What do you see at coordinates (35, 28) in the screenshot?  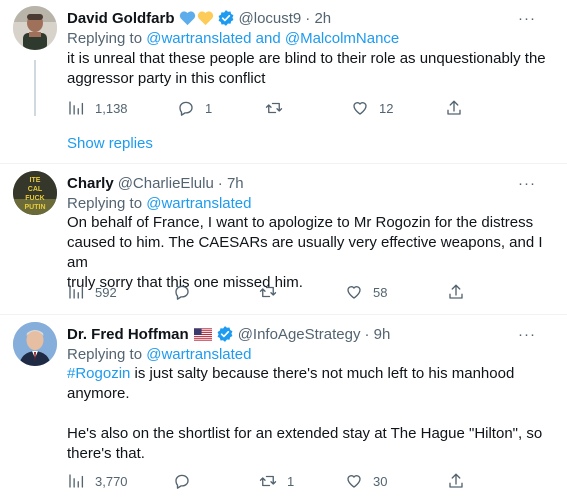 I see `avatar-david-goldfarb` at bounding box center [35, 28].